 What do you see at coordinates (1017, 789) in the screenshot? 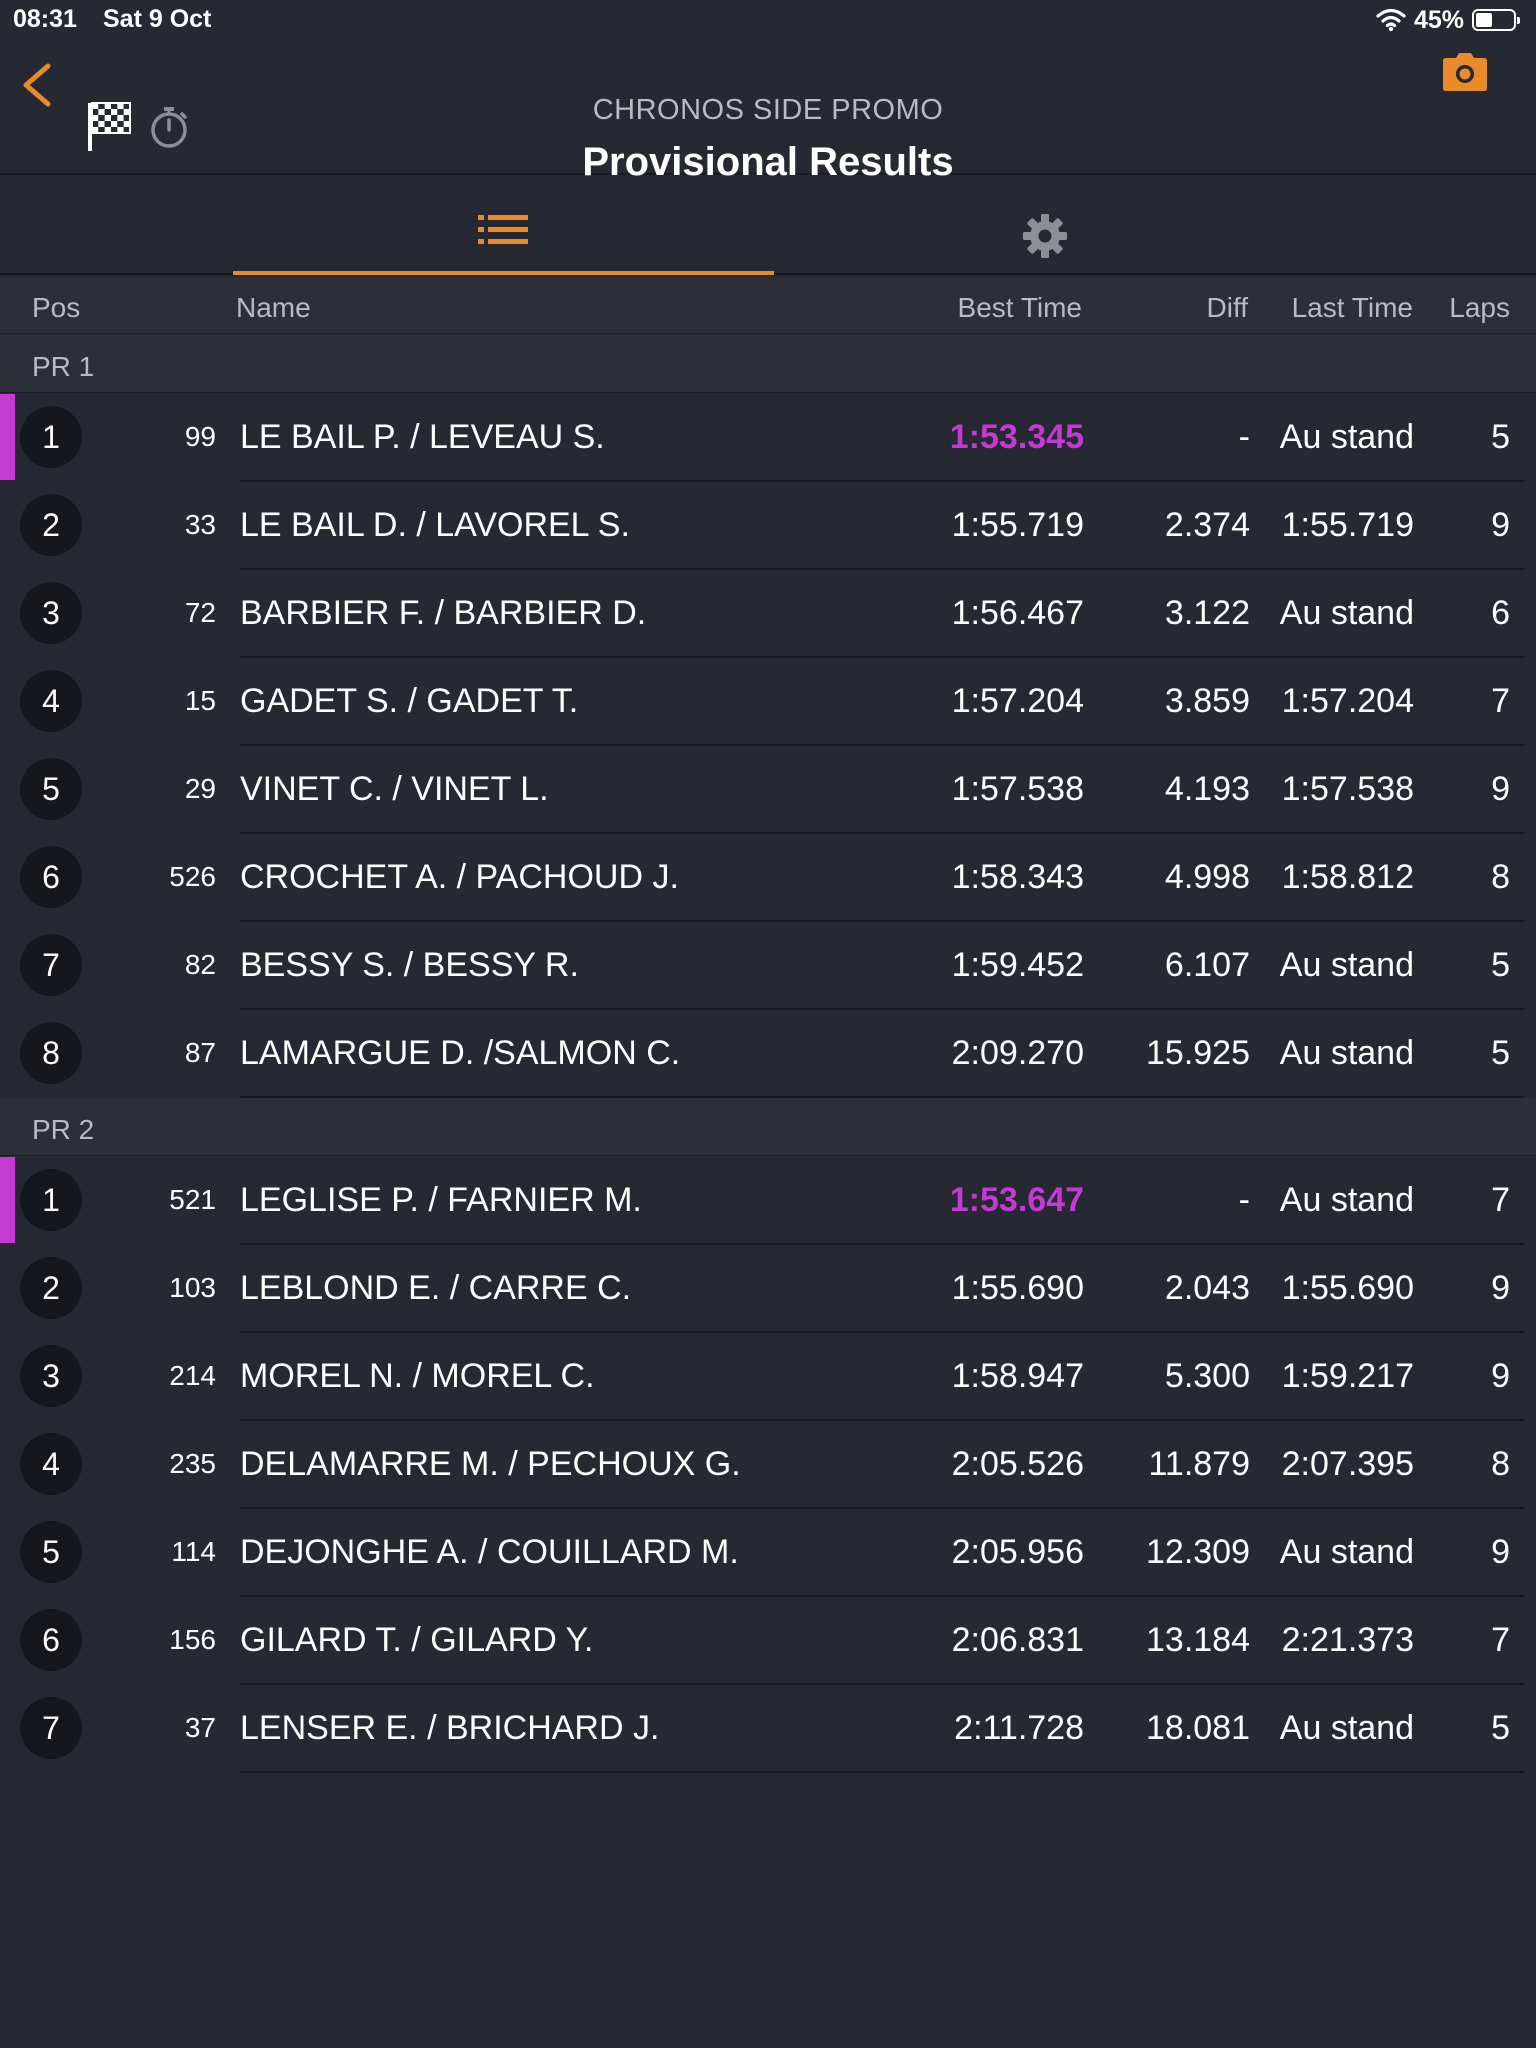
I see `best-time: 1:57.538` at bounding box center [1017, 789].